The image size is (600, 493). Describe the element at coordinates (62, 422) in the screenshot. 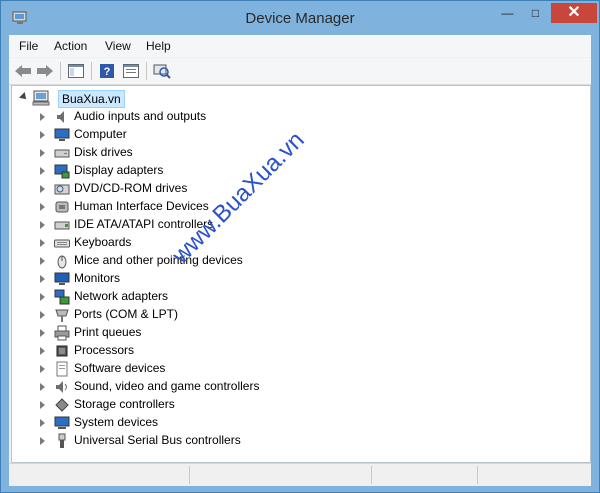

I see `system-device-icon` at that location.